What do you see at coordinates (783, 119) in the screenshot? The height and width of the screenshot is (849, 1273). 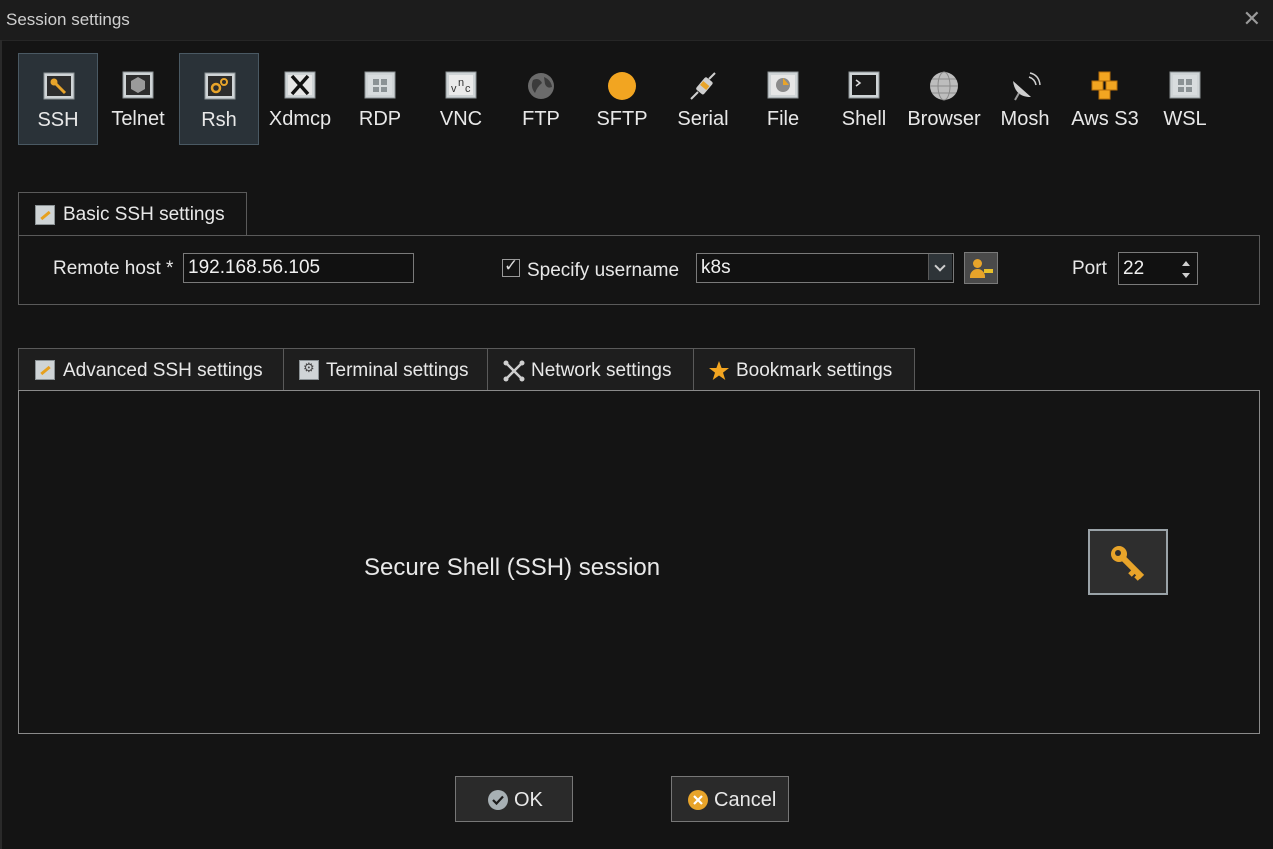 I see `protocol-label: File` at bounding box center [783, 119].